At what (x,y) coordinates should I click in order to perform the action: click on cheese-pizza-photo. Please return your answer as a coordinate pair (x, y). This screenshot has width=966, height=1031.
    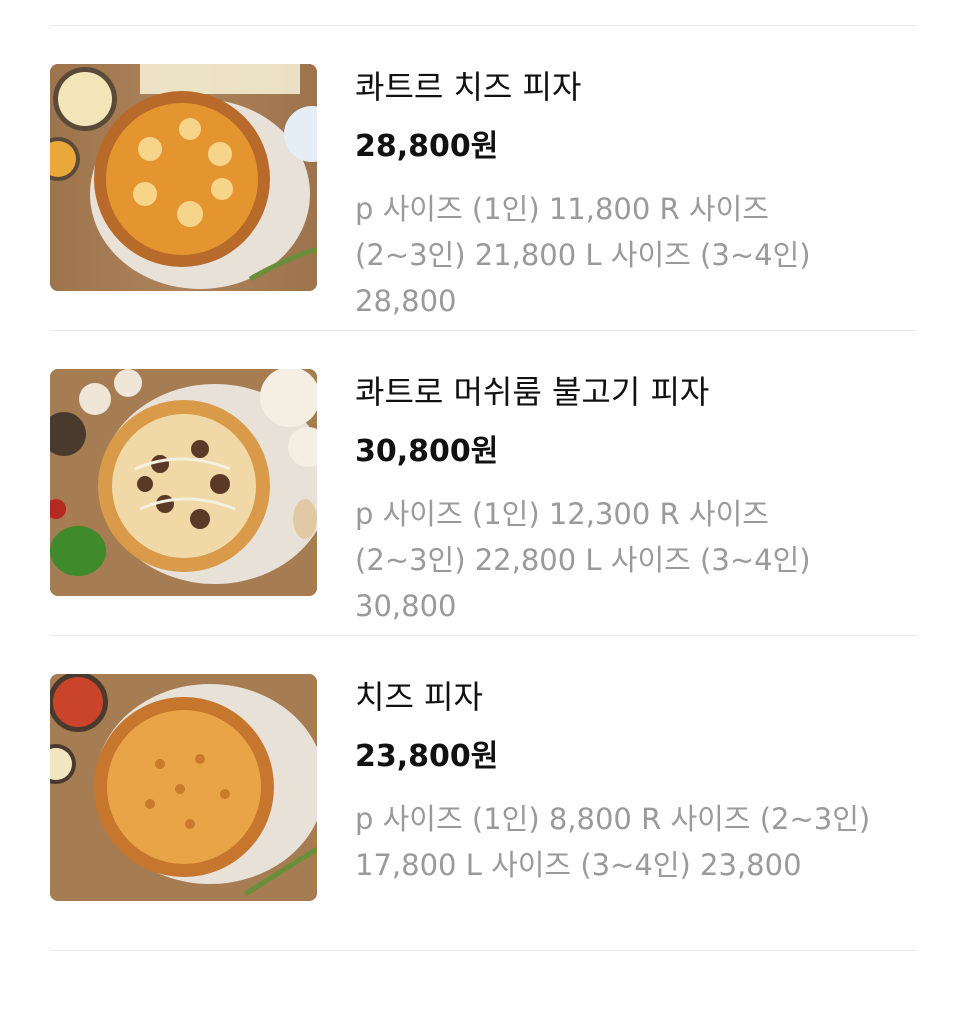
    Looking at the image, I should click on (183, 787).